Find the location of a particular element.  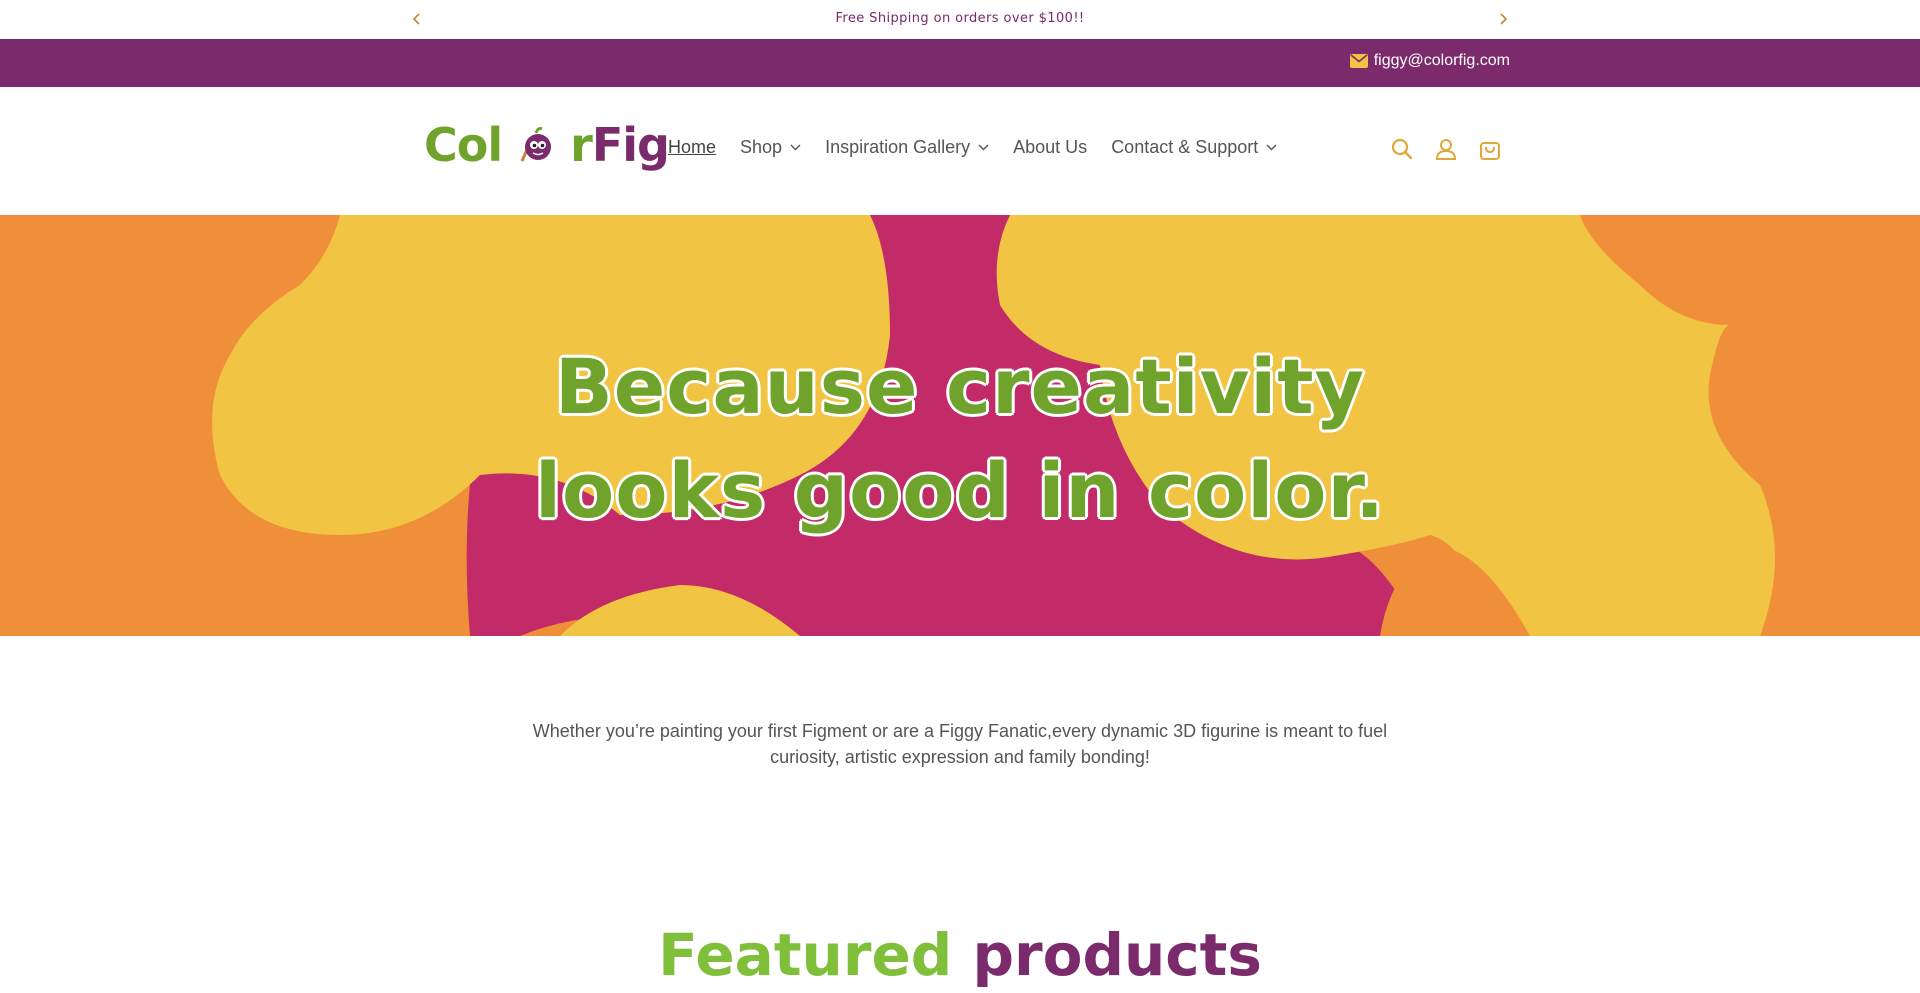

chevron-right-icon is located at coordinates (1504, 19).